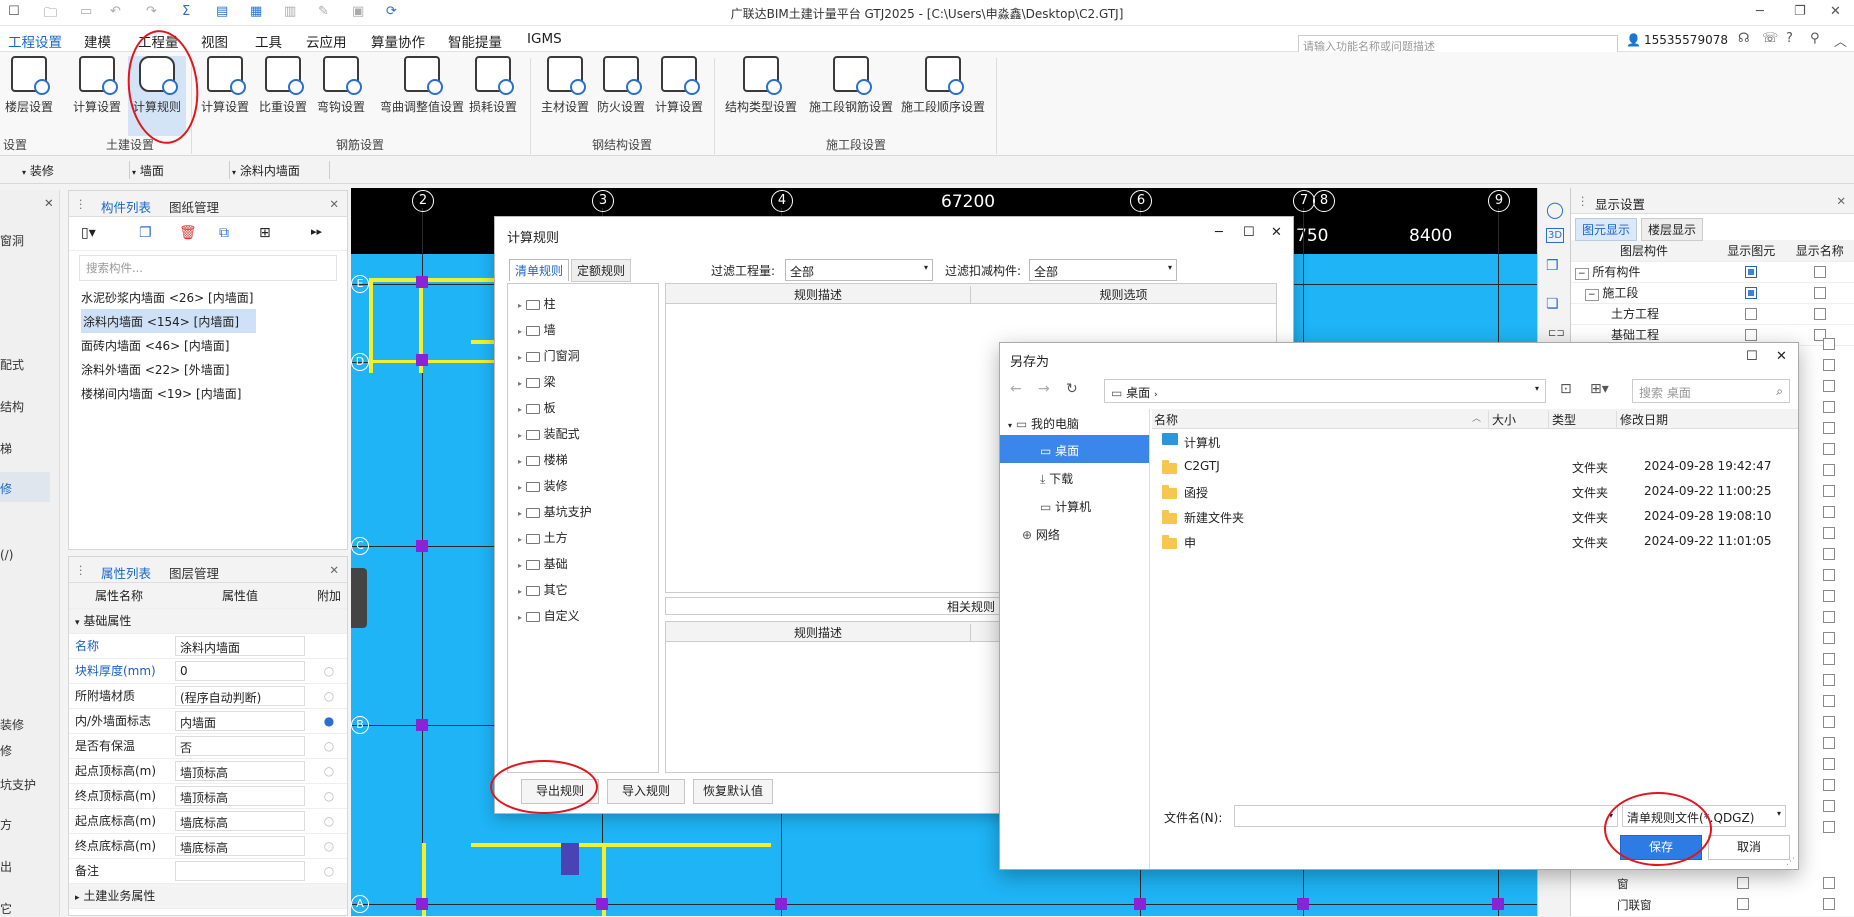  What do you see at coordinates (1552, 304) in the screenshot?
I see `layers-icon: ❏` at bounding box center [1552, 304].